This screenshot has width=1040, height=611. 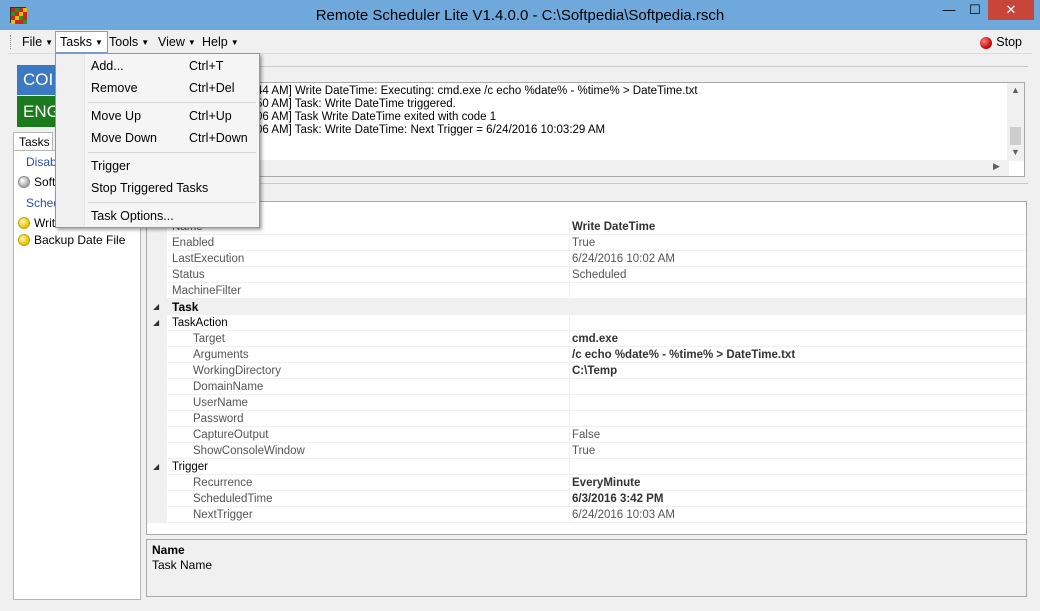 I want to click on property-row-recurrence: Recurrence EveryMinute, so click(x=586, y=483).